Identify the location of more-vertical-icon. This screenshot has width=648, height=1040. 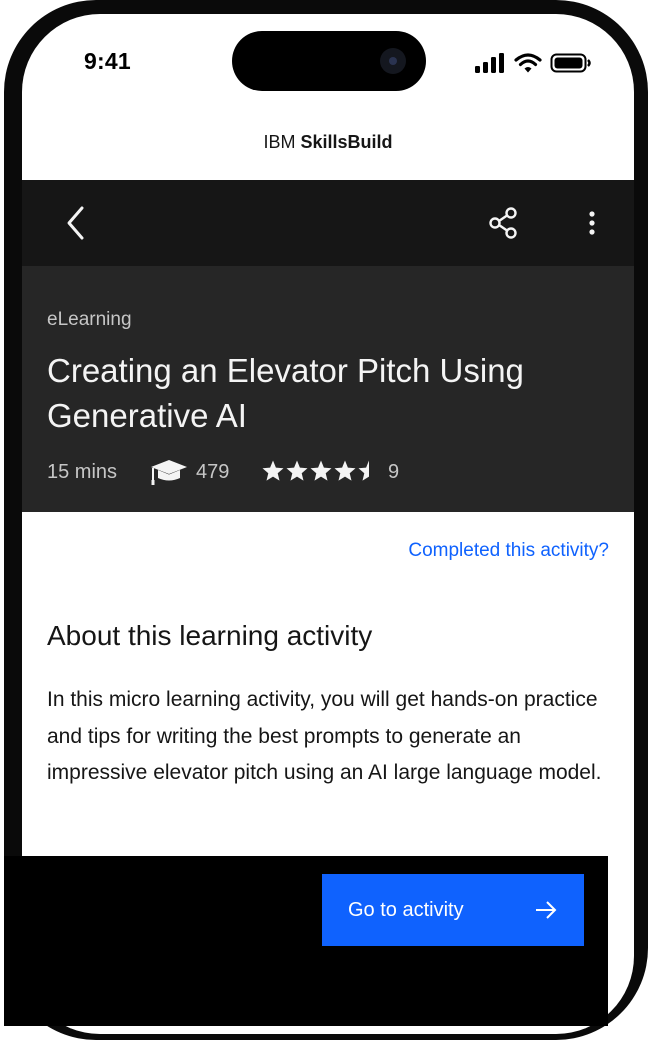
(592, 223).